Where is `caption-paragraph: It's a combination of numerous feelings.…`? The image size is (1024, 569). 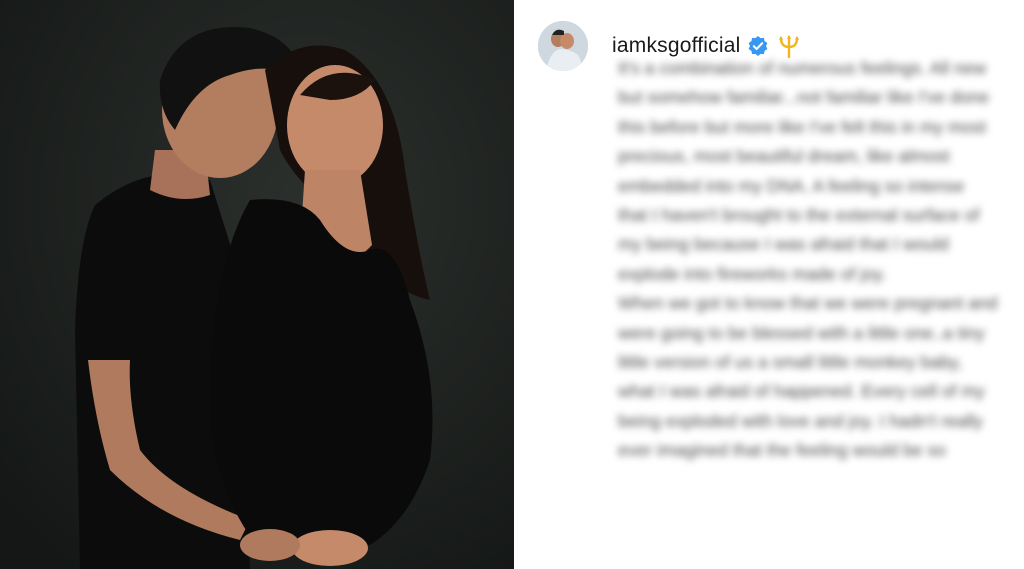 caption-paragraph: It's a combination of numerous feelings.… is located at coordinates (804, 171).